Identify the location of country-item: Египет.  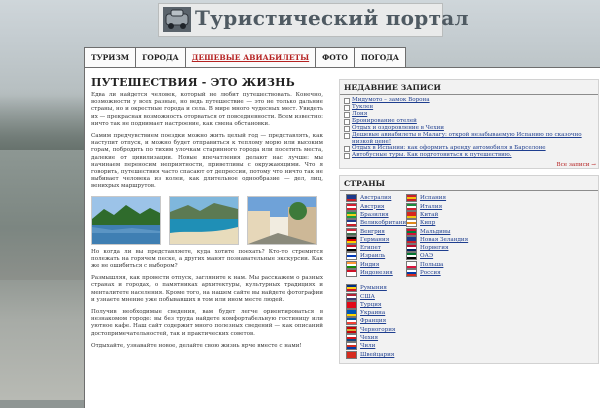
(375, 248).